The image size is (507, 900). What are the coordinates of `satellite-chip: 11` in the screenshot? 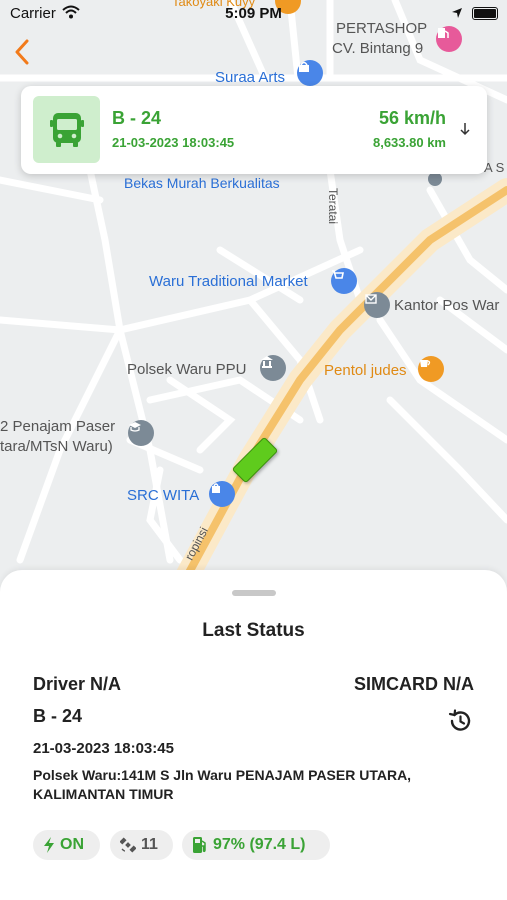 It's located at (141, 845).